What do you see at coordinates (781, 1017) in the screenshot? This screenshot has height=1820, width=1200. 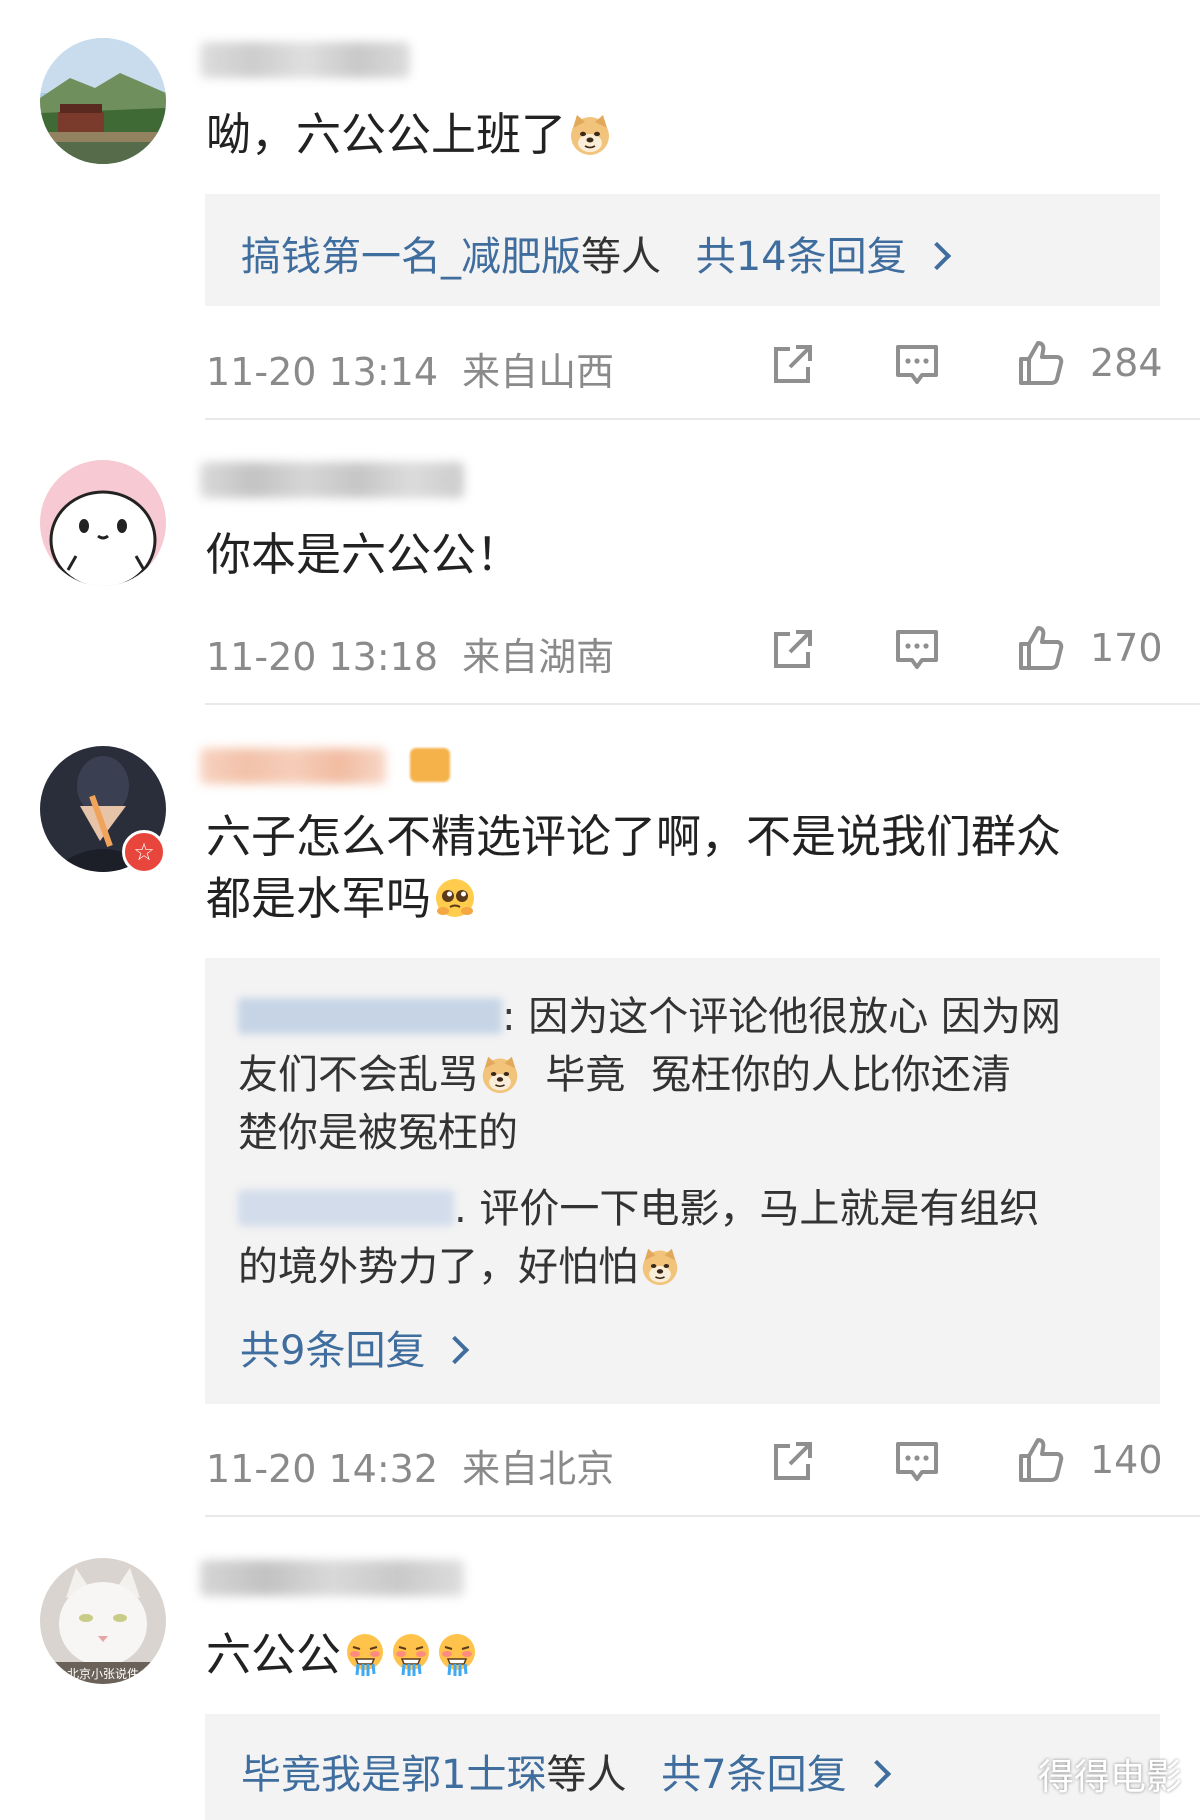 I see `sub-reply-text: : 因为这个评论他很放心 因为网` at bounding box center [781, 1017].